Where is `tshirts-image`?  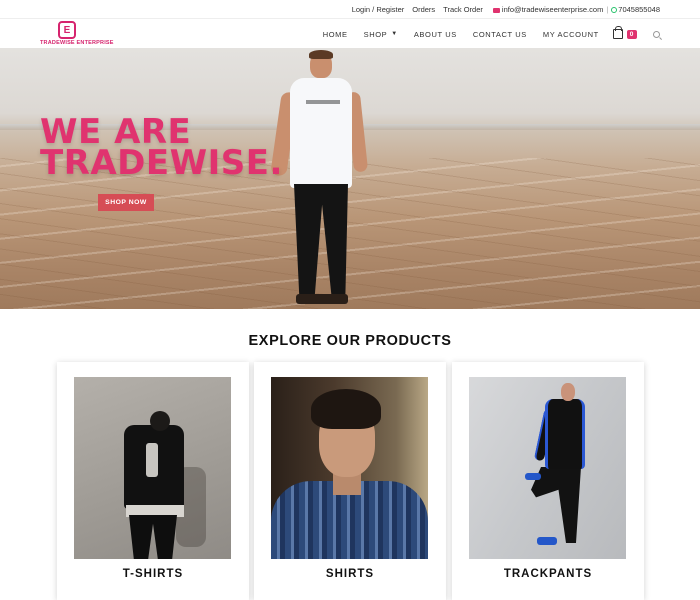 tshirts-image is located at coordinates (152, 468).